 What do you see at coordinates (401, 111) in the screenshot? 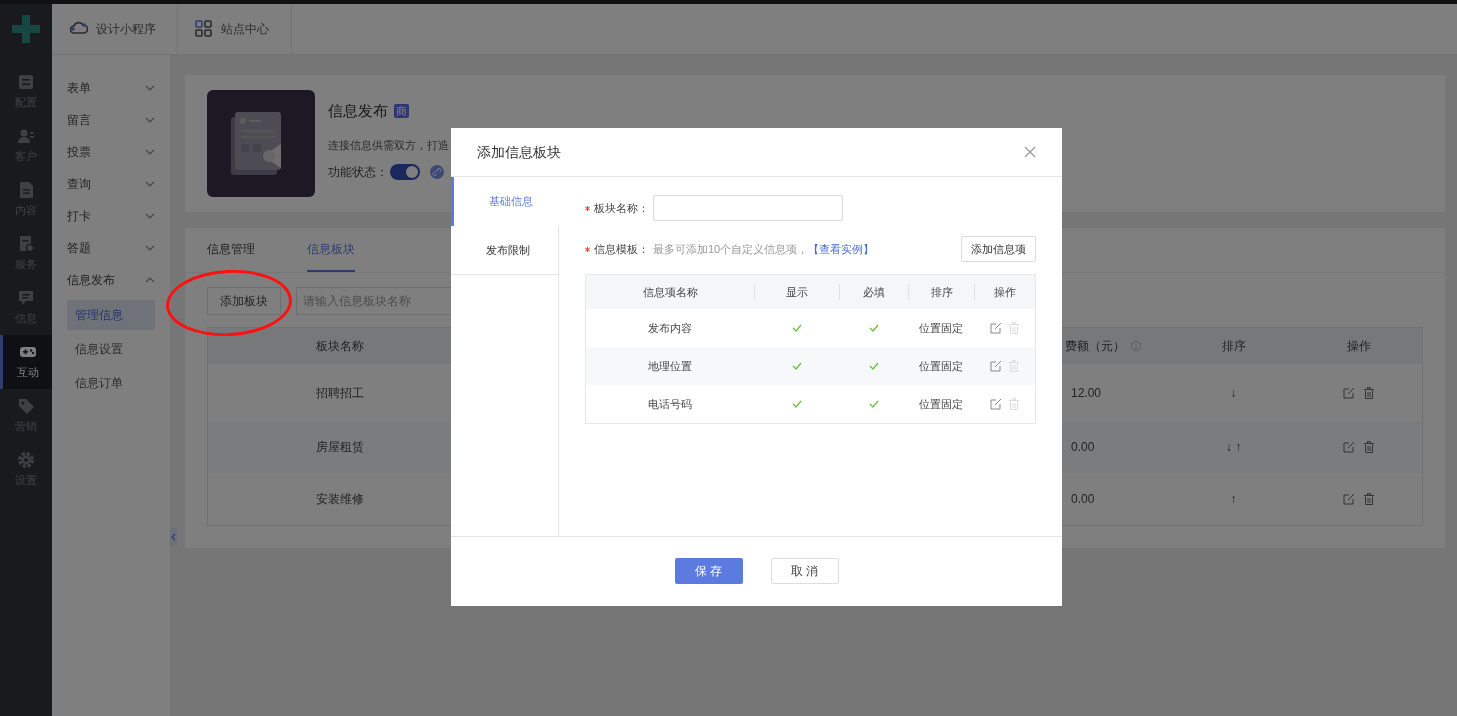
I see `merchant-badge: 商` at bounding box center [401, 111].